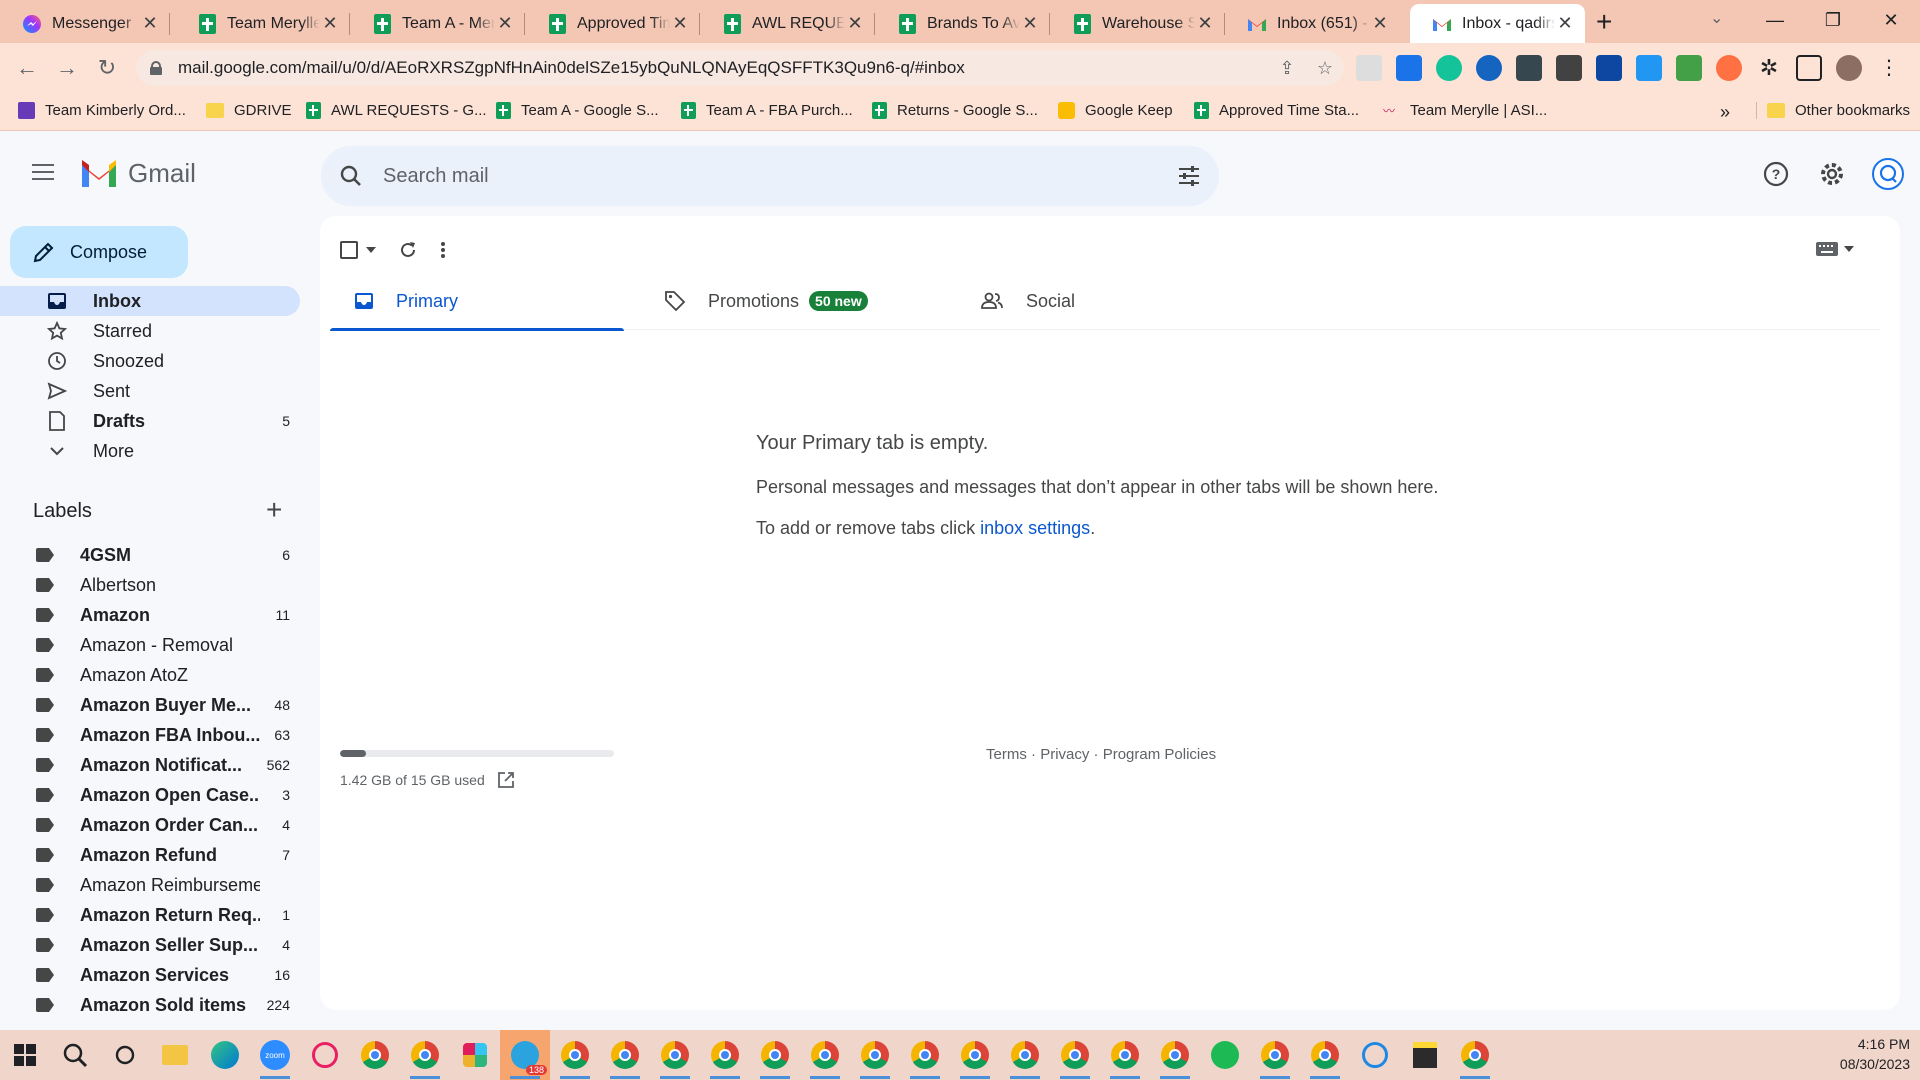  Describe the element at coordinates (408, 250) in the screenshot. I see `refresh-icon` at that location.